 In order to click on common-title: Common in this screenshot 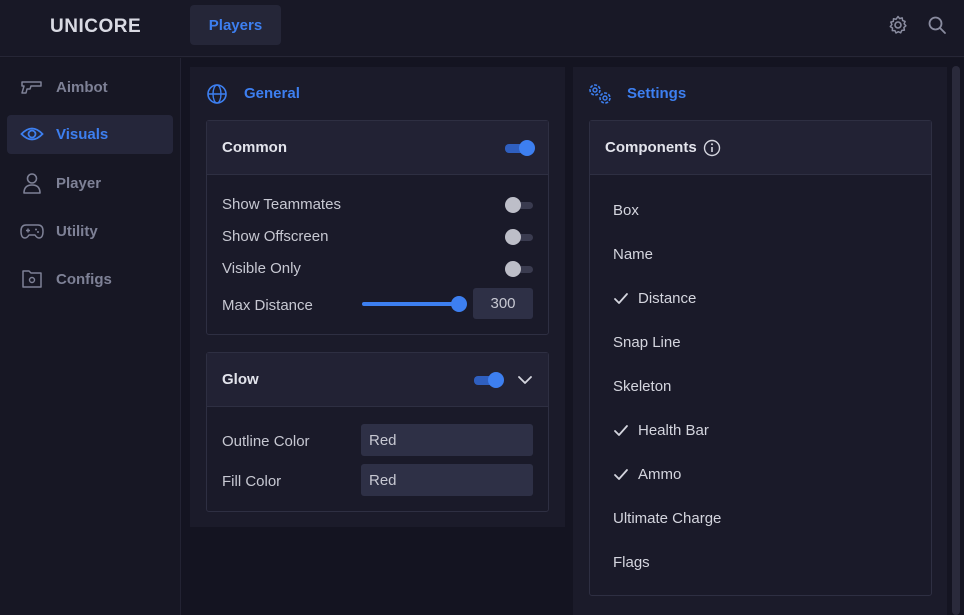, I will do `click(254, 147)`.